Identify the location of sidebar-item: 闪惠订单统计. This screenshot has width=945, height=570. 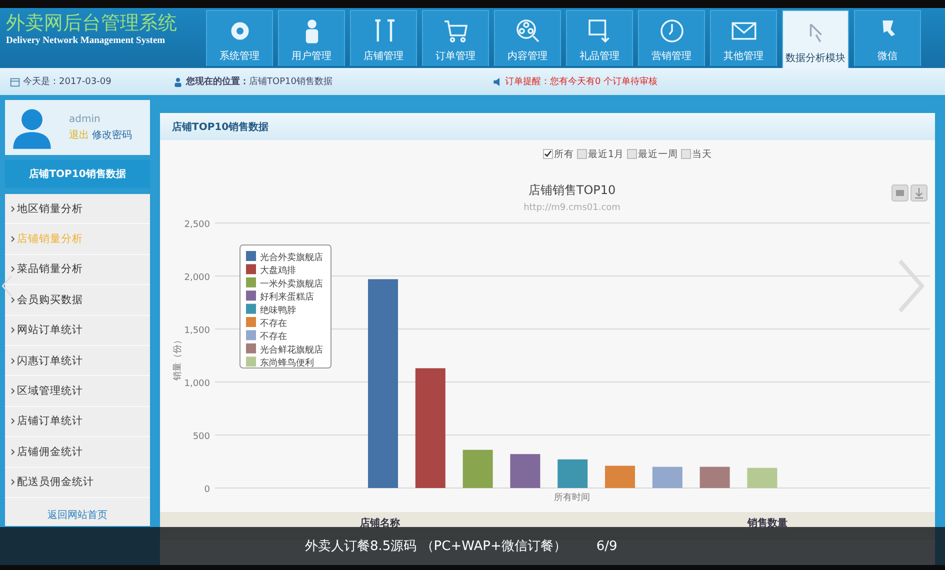
(50, 361).